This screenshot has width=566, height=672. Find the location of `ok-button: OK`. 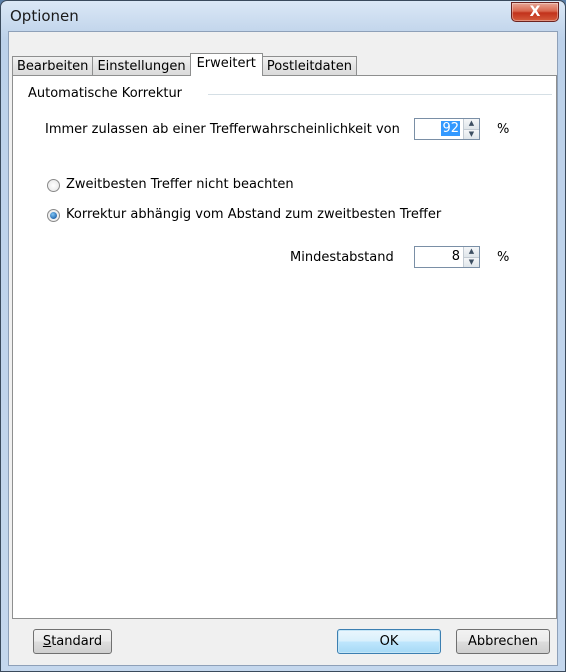

ok-button: OK is located at coordinates (389, 641).